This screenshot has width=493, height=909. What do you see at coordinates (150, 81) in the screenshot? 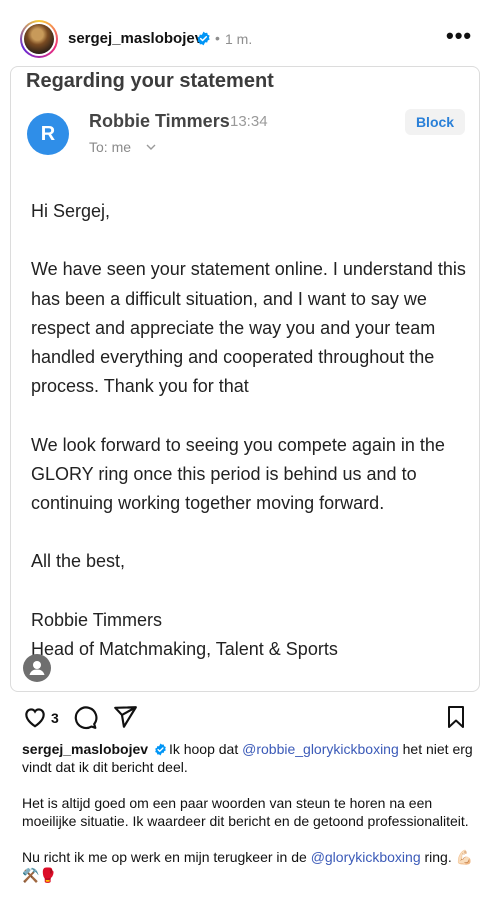
I see `email-subject: Regarding your statement` at bounding box center [150, 81].